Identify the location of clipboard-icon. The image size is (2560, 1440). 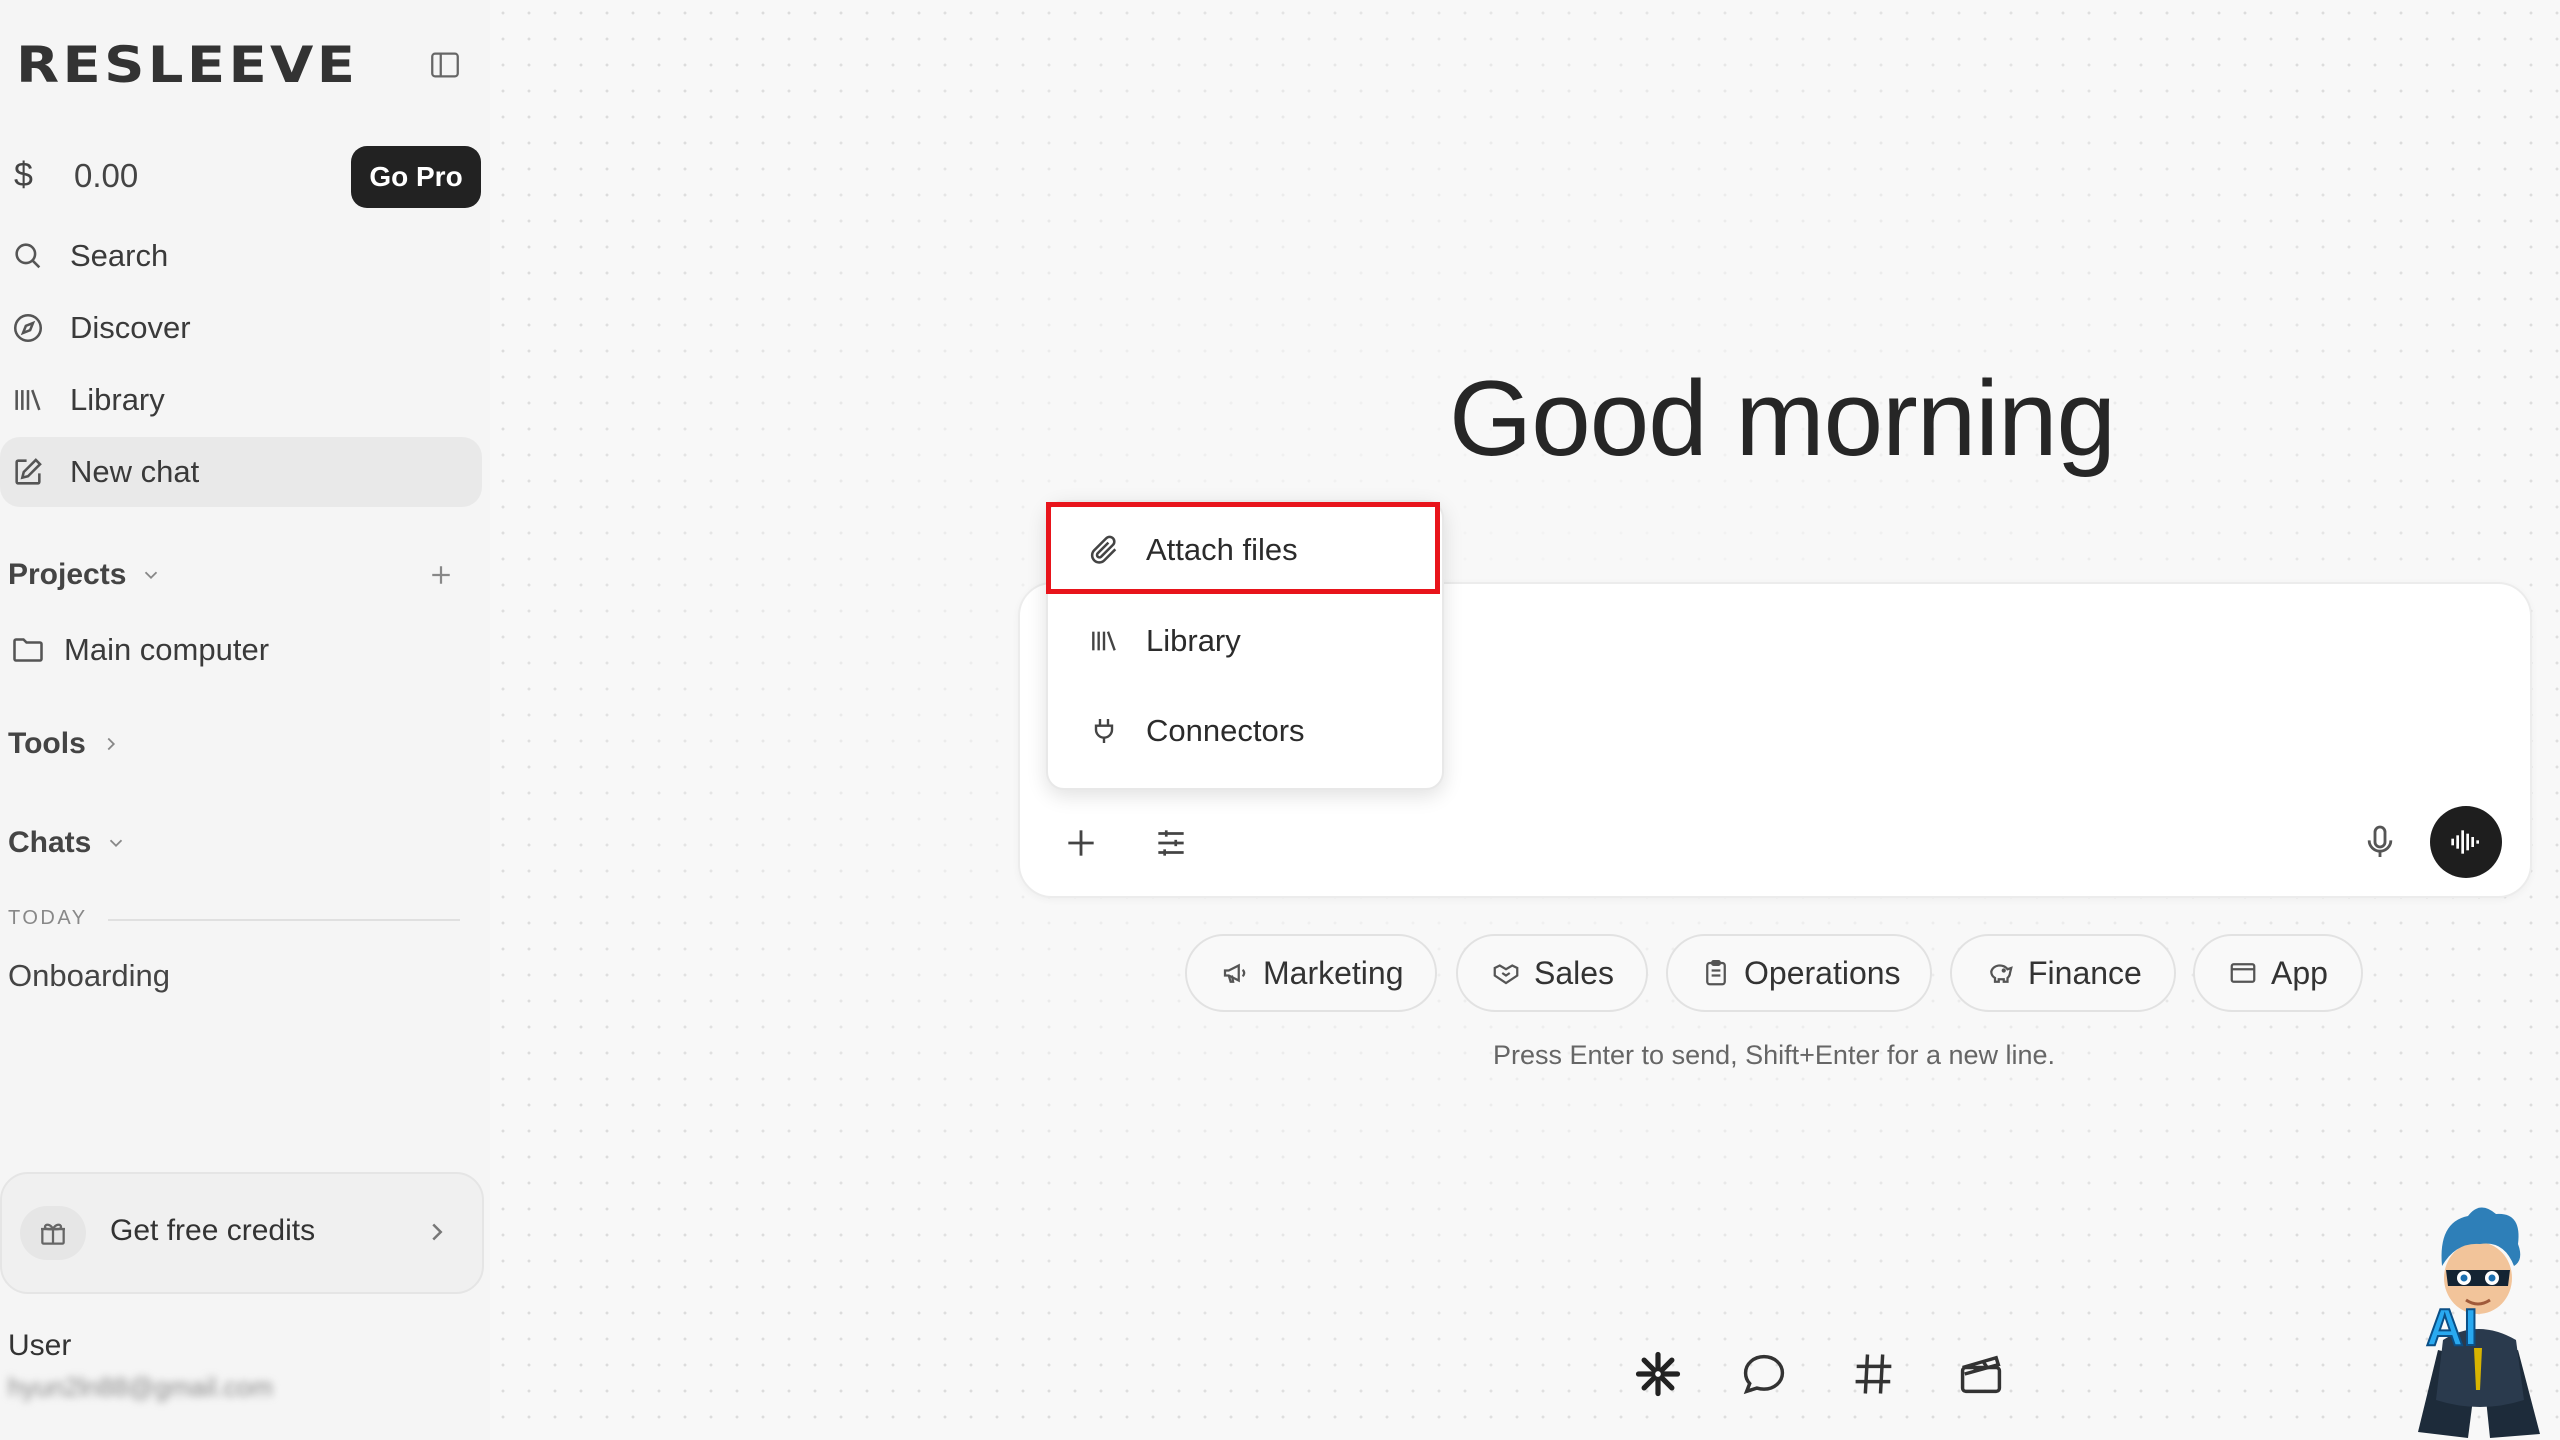
(1716, 973).